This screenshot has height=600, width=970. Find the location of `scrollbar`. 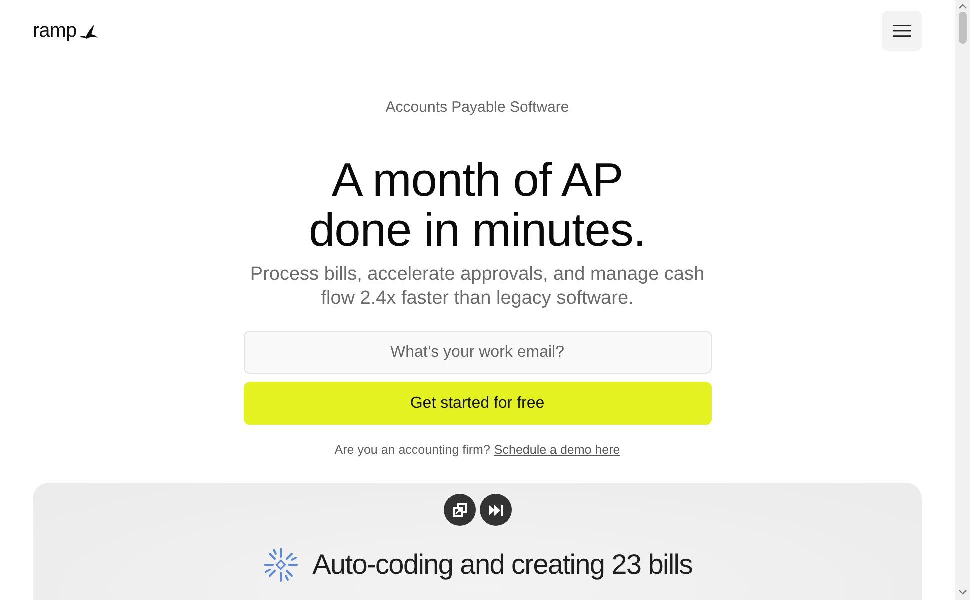

scrollbar is located at coordinates (962, 300).